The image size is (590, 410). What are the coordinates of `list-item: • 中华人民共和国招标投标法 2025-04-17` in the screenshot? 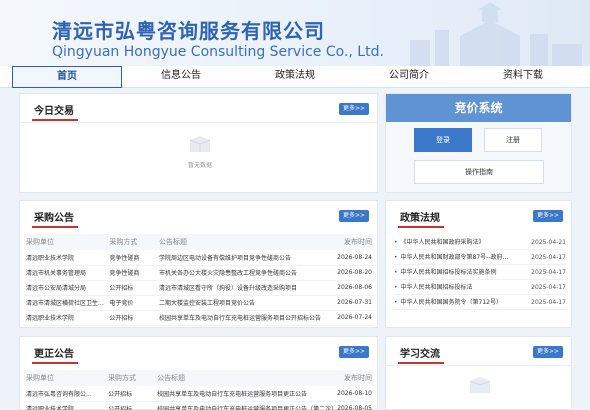 It's located at (480, 287).